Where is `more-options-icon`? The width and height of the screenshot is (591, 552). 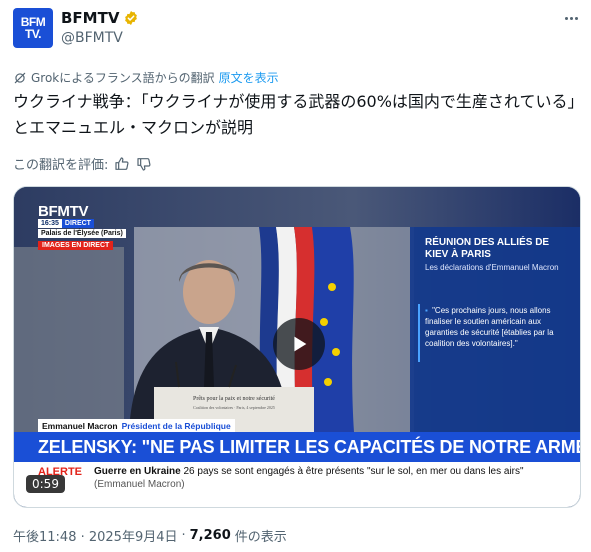
more-options-icon is located at coordinates (571, 18).